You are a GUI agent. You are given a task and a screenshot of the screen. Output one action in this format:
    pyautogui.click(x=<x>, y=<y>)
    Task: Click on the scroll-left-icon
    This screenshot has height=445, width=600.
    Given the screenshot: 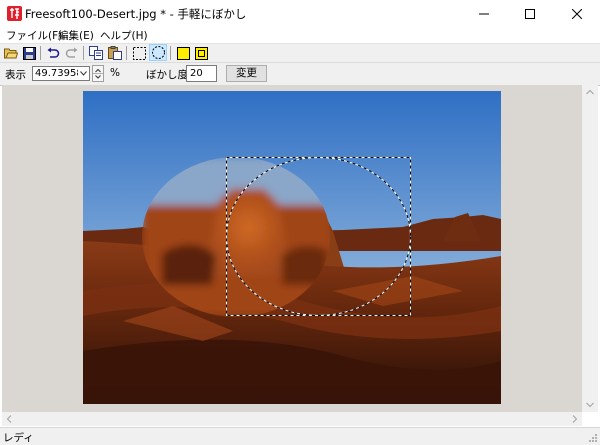 What is the action you would take?
    pyautogui.click(x=9, y=419)
    